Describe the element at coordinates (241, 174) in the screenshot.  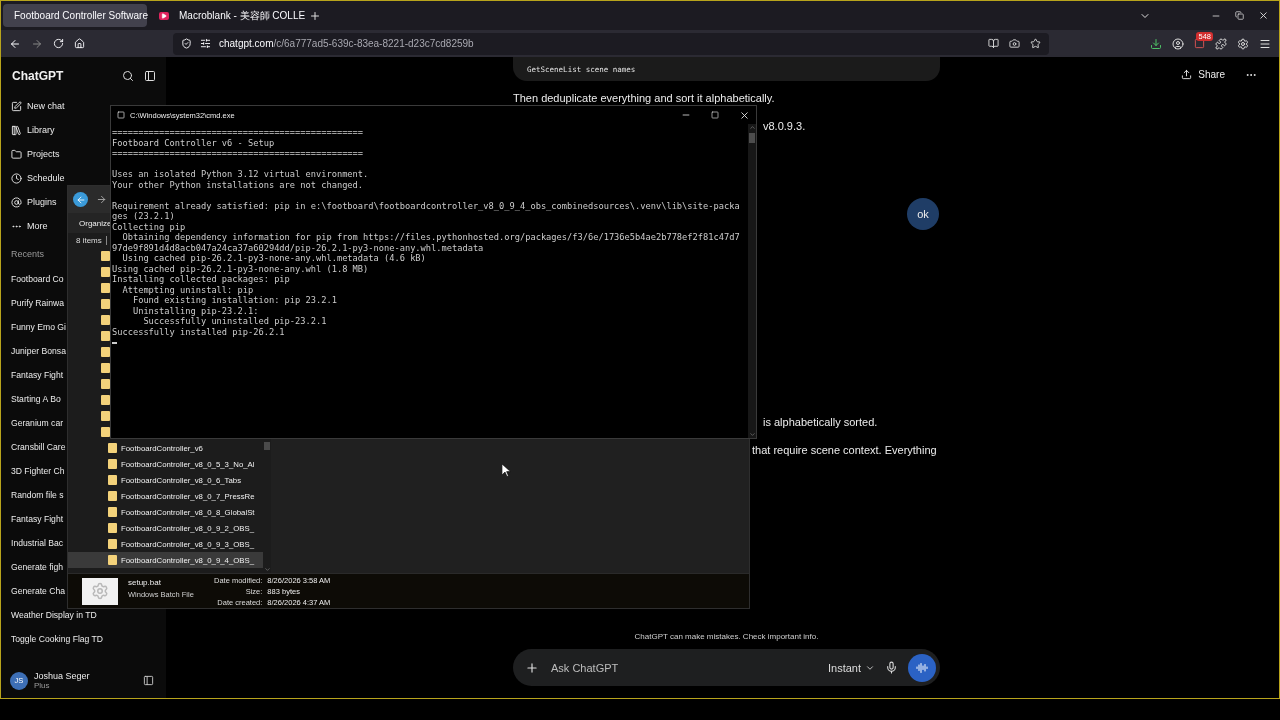
I see `console-line: Uses an isolated Python 3.12 virtual environment.` at that location.